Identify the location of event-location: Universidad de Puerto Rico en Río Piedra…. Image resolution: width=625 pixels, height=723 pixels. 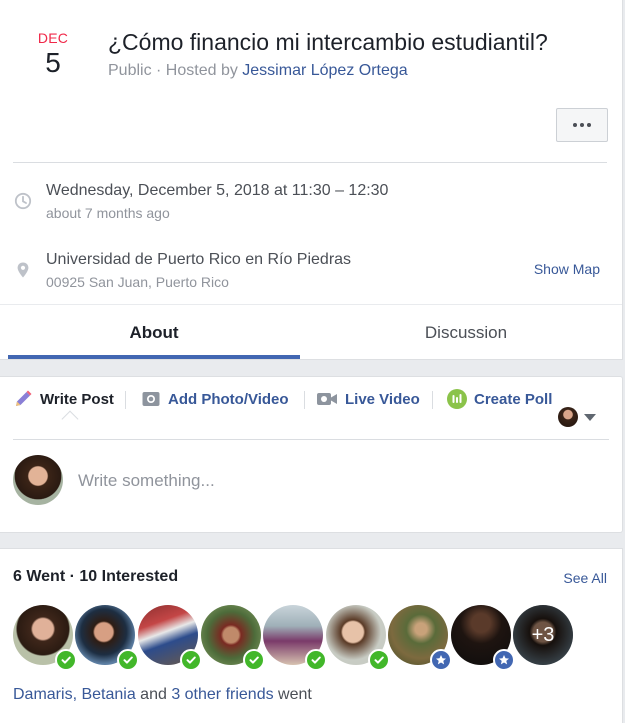
(198, 260).